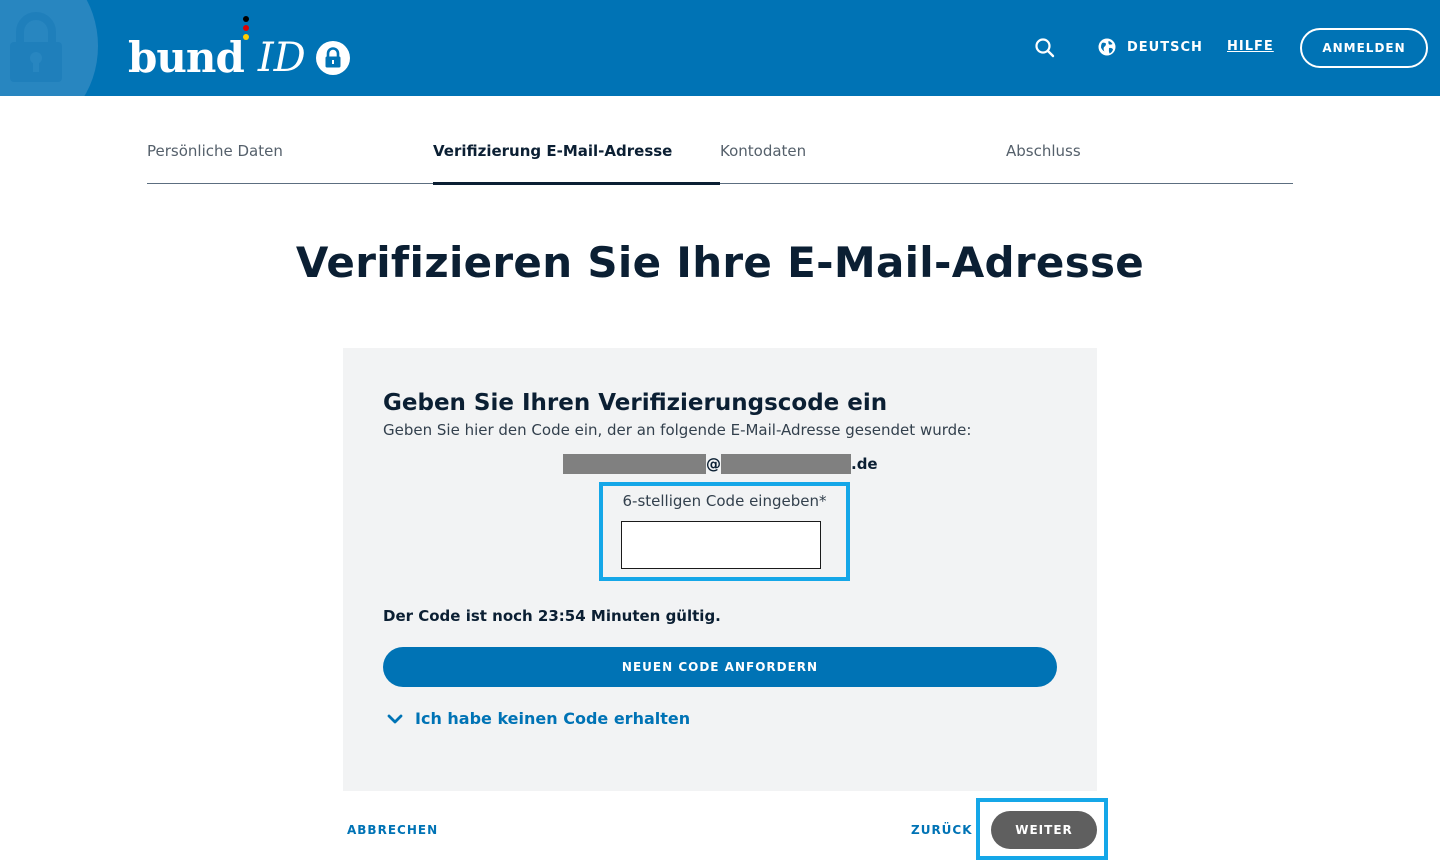  Describe the element at coordinates (635, 403) in the screenshot. I see `card-title: Geben Sie Ihren Verifizierungscode ein` at that location.